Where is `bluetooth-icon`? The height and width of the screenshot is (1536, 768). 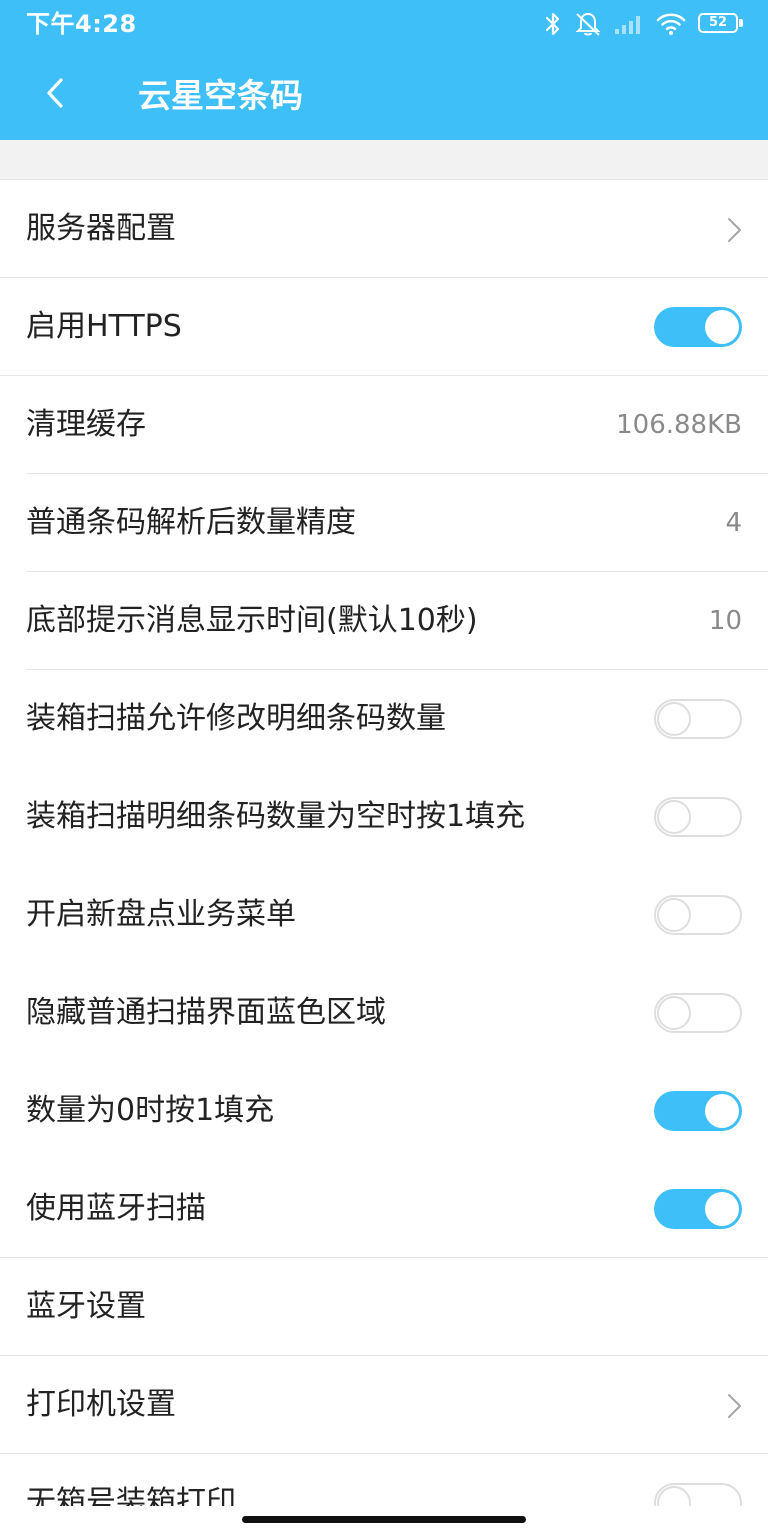
bluetooth-icon is located at coordinates (553, 24).